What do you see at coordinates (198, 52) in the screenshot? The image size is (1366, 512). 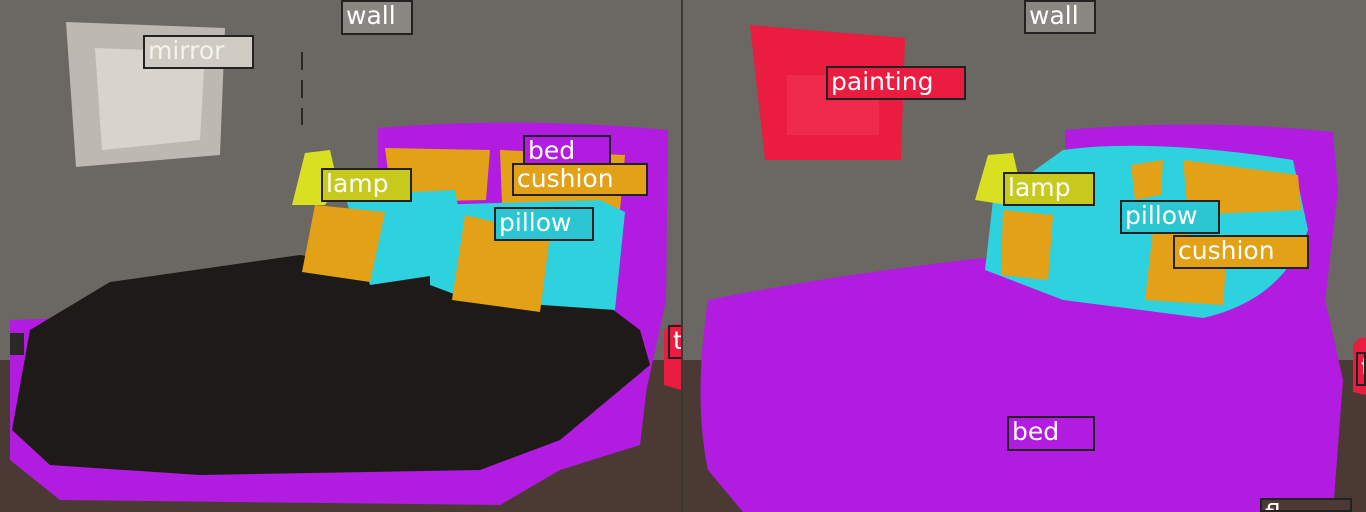 I see `label-mirror: mirror` at bounding box center [198, 52].